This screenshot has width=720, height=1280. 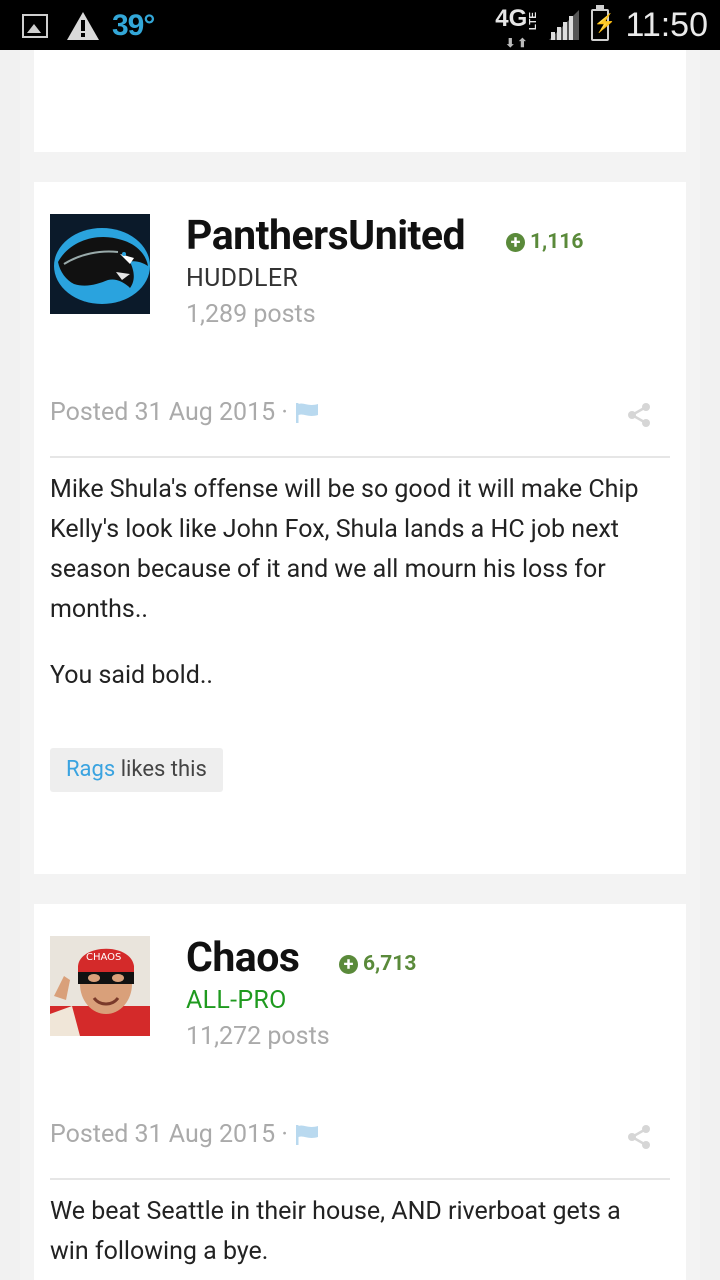 I want to click on liker-link: Rags, so click(x=90, y=769).